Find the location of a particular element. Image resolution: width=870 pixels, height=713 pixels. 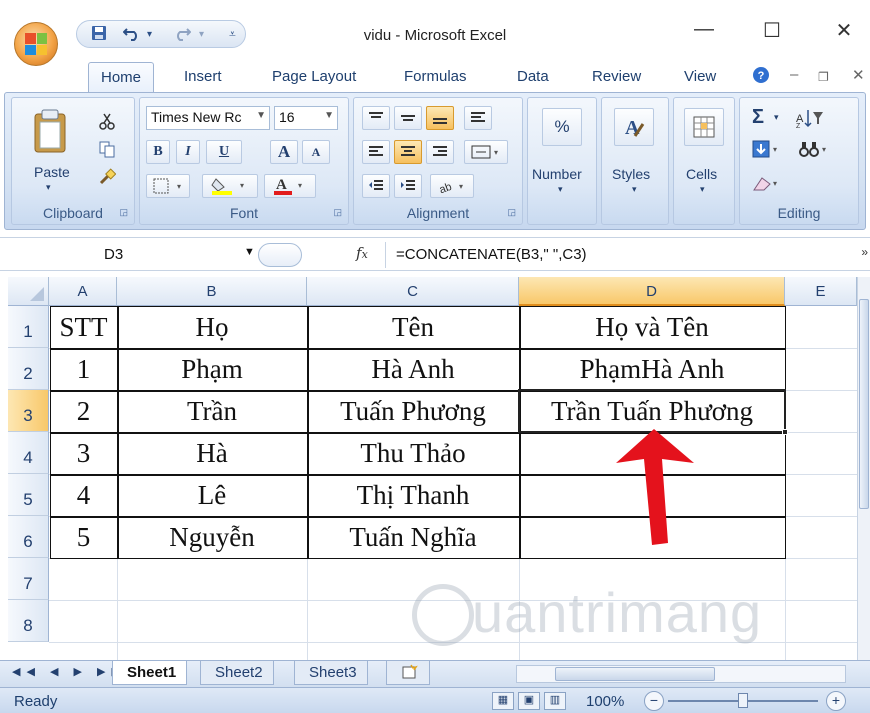

font-color-button: A ▾ is located at coordinates (290, 186).